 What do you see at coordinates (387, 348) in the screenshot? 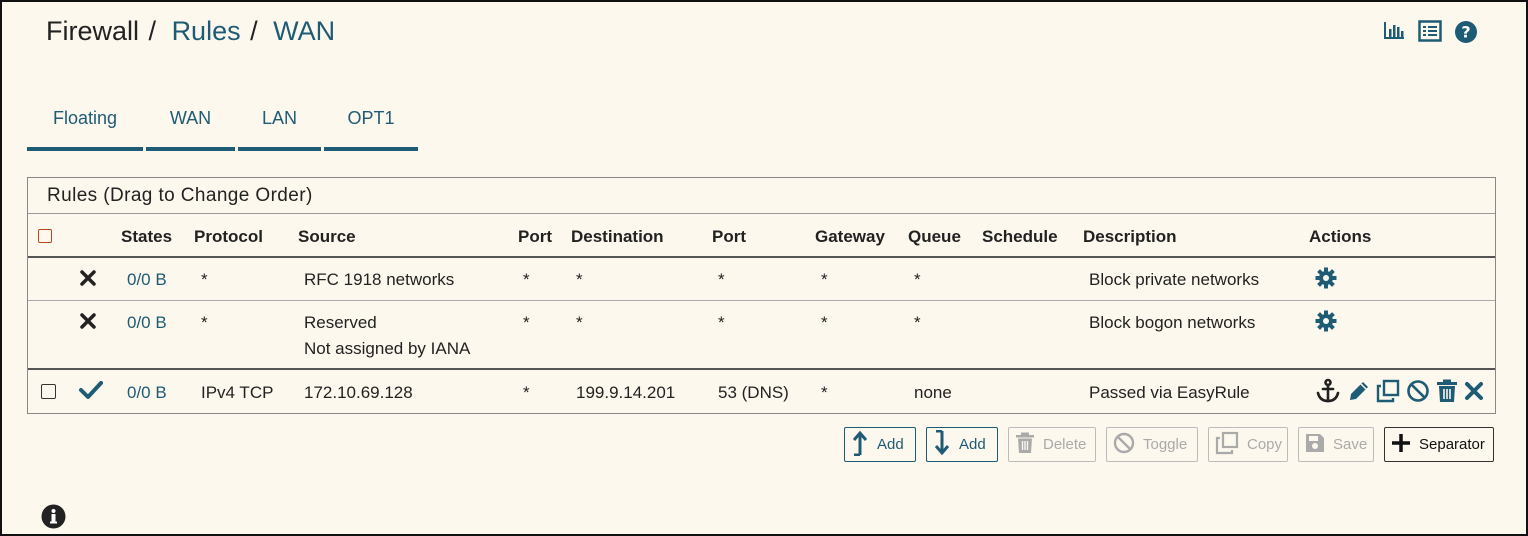
I see `cell-source-line2: Not assigned by IANA` at bounding box center [387, 348].